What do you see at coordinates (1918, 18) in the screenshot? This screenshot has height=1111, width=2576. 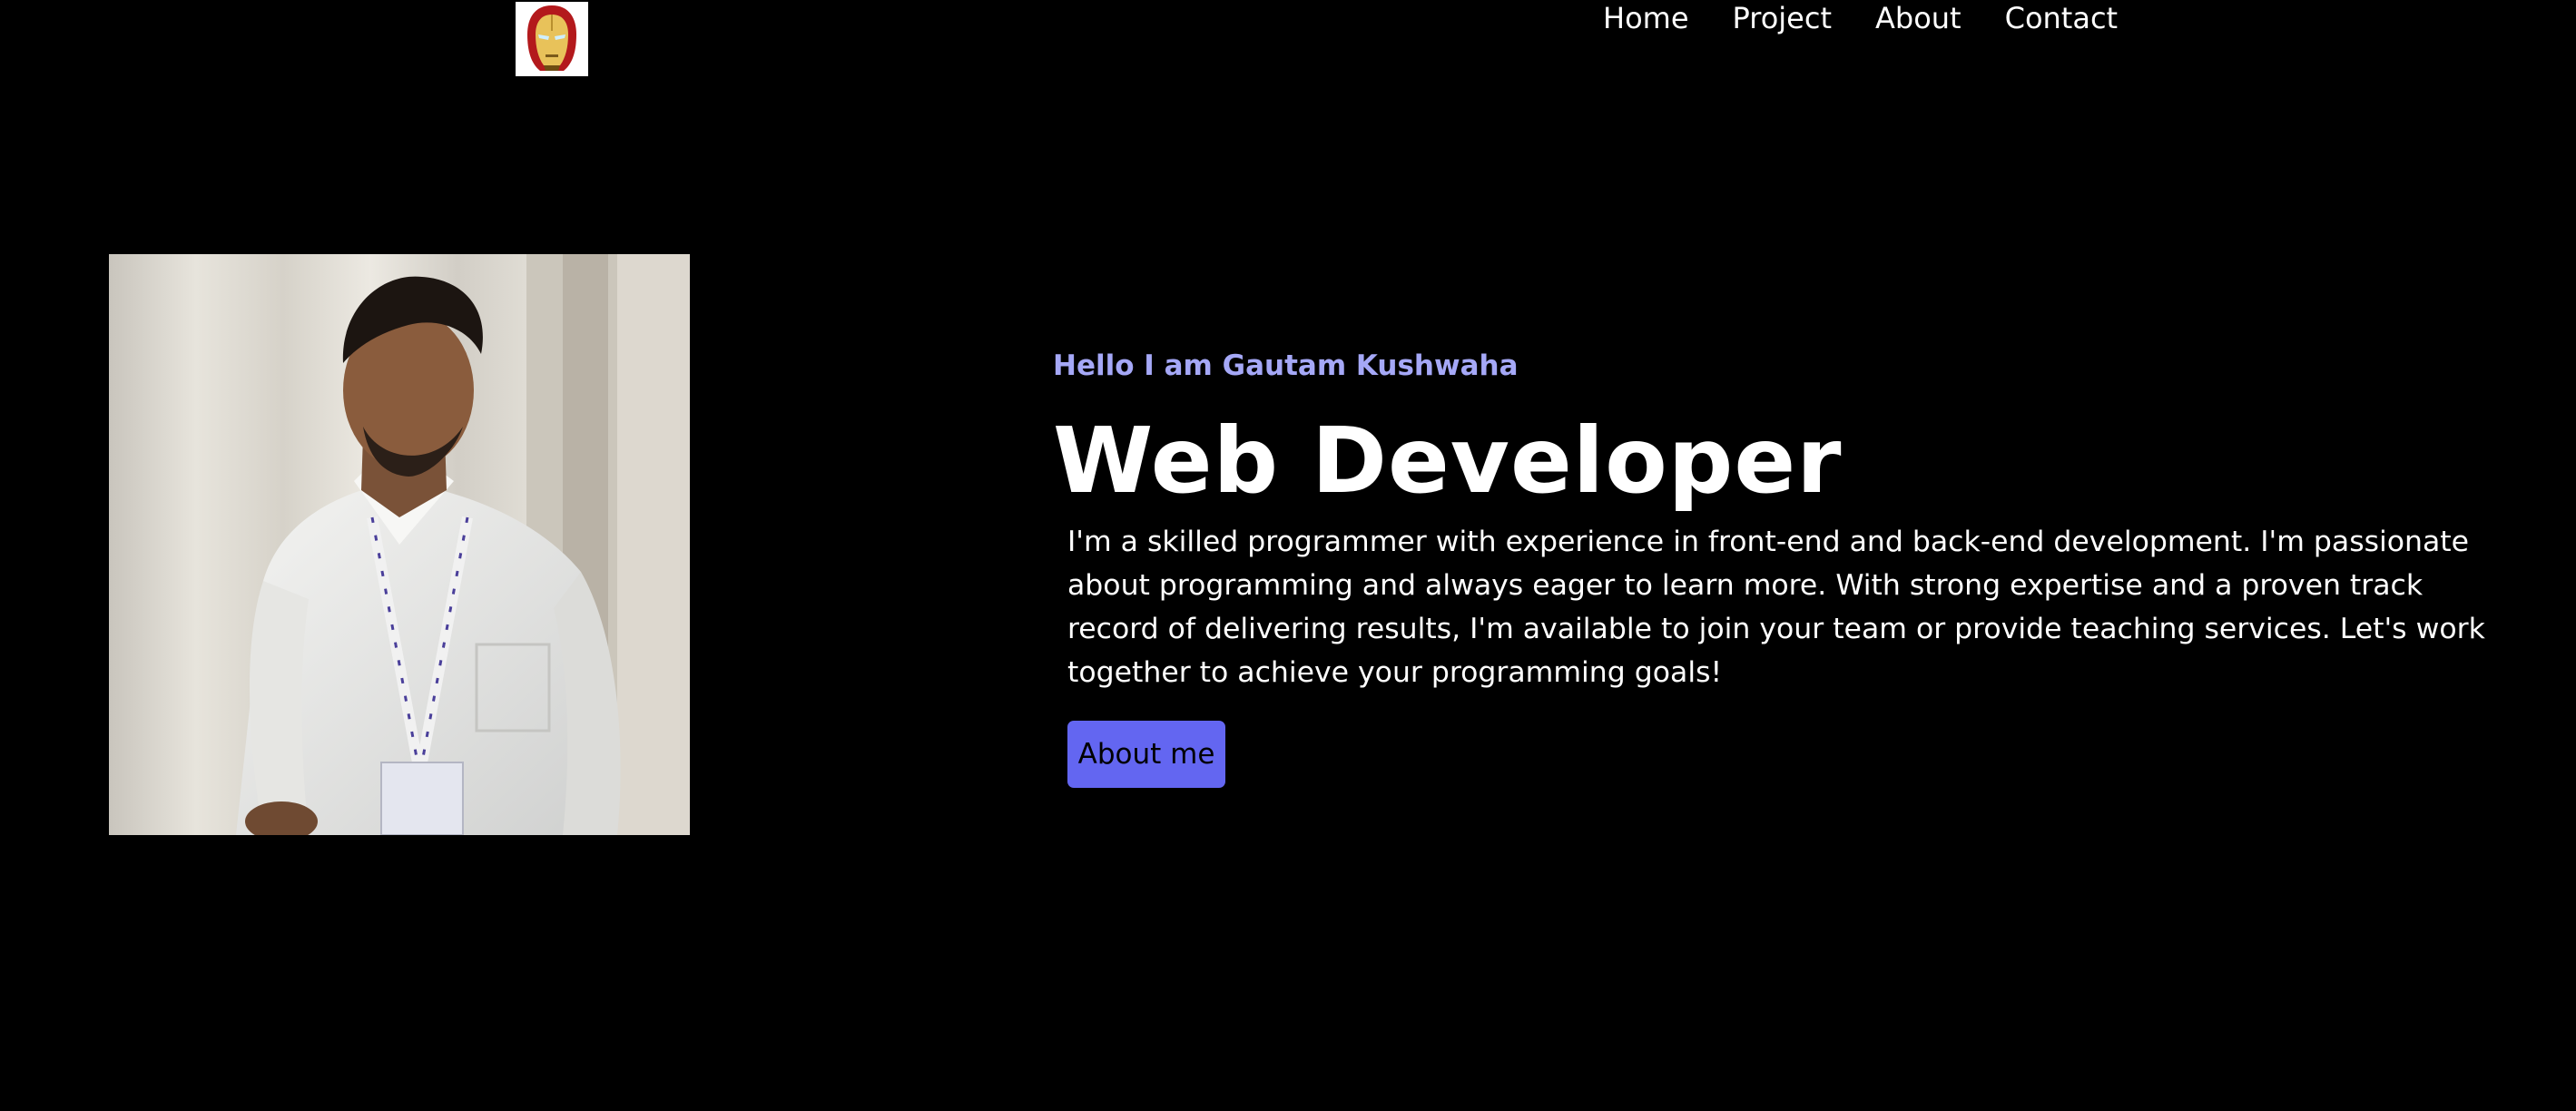 I see `nav-about: About` at bounding box center [1918, 18].